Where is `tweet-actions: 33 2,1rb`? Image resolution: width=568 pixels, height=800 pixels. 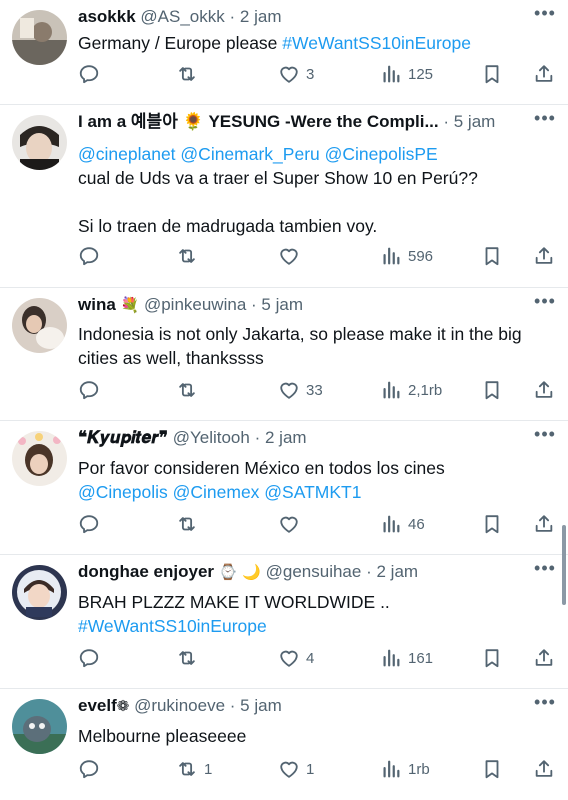 tweet-actions: 33 2,1rb is located at coordinates (318, 390).